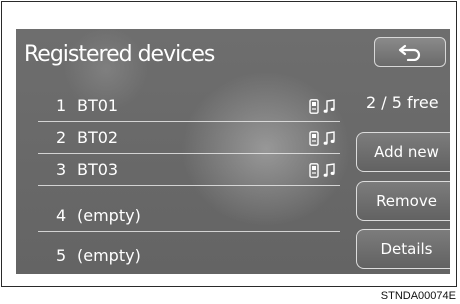  I want to click on return-arrow-icon, so click(409, 52).